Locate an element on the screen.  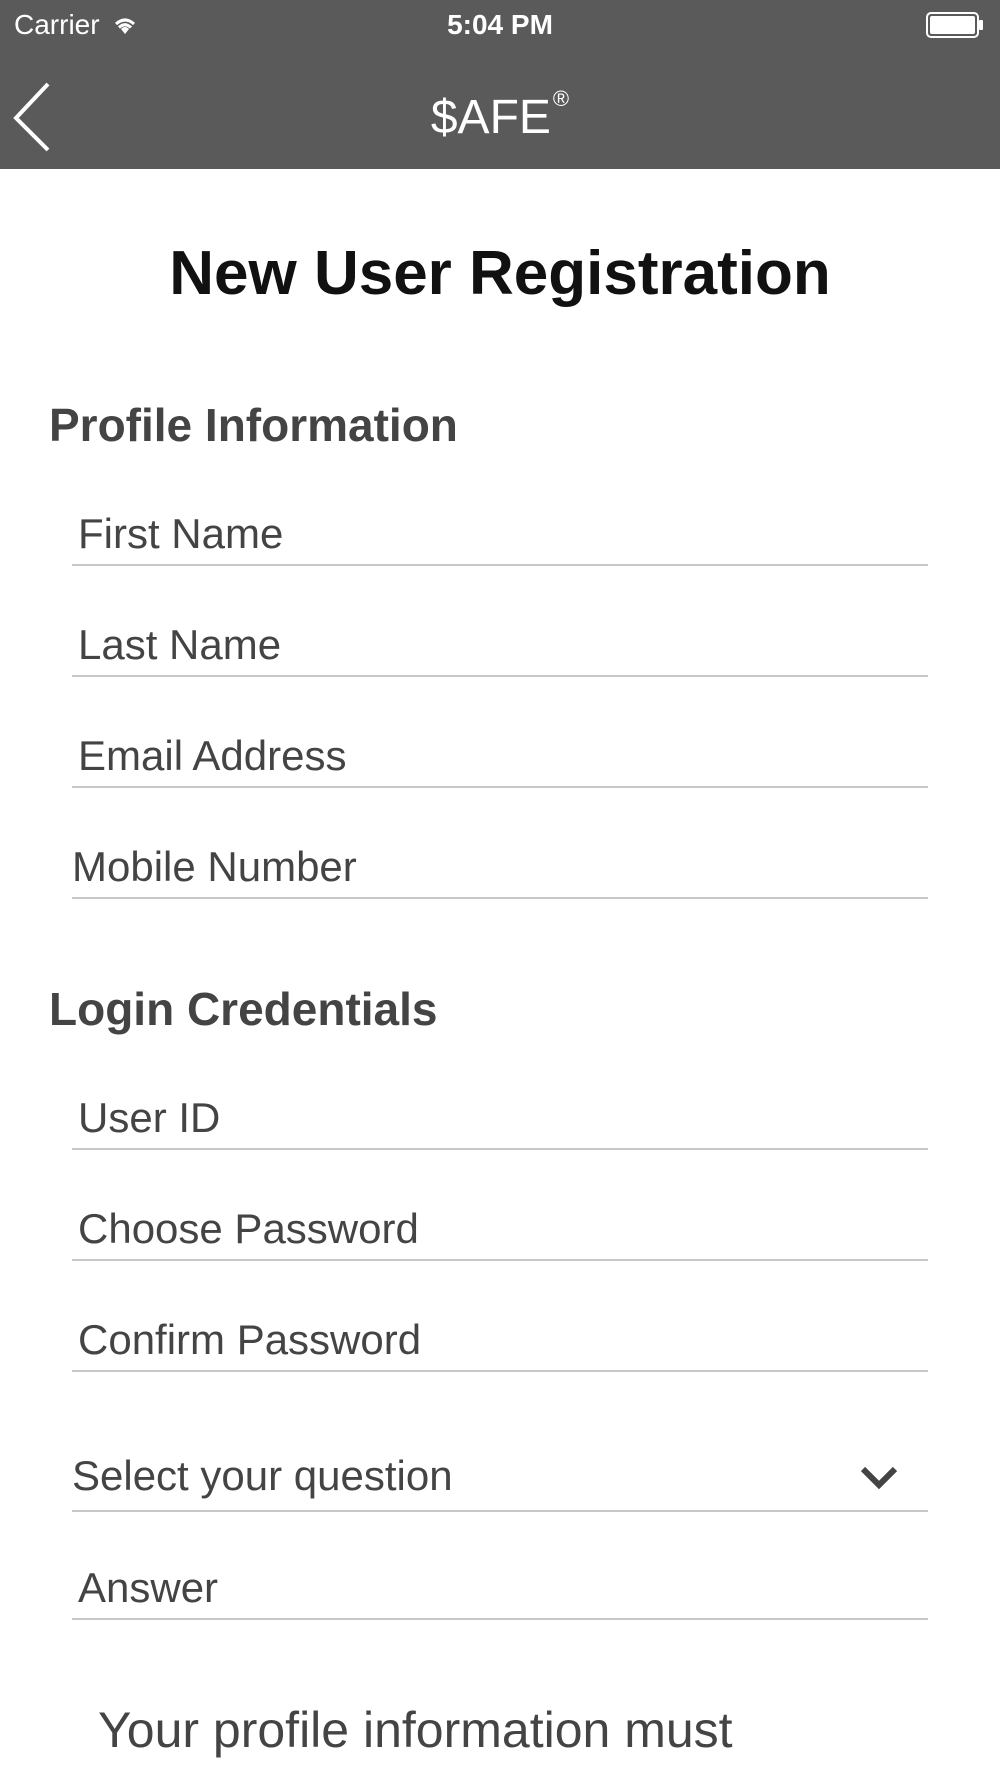
status-time: 5:04 PM is located at coordinates (500, 24).